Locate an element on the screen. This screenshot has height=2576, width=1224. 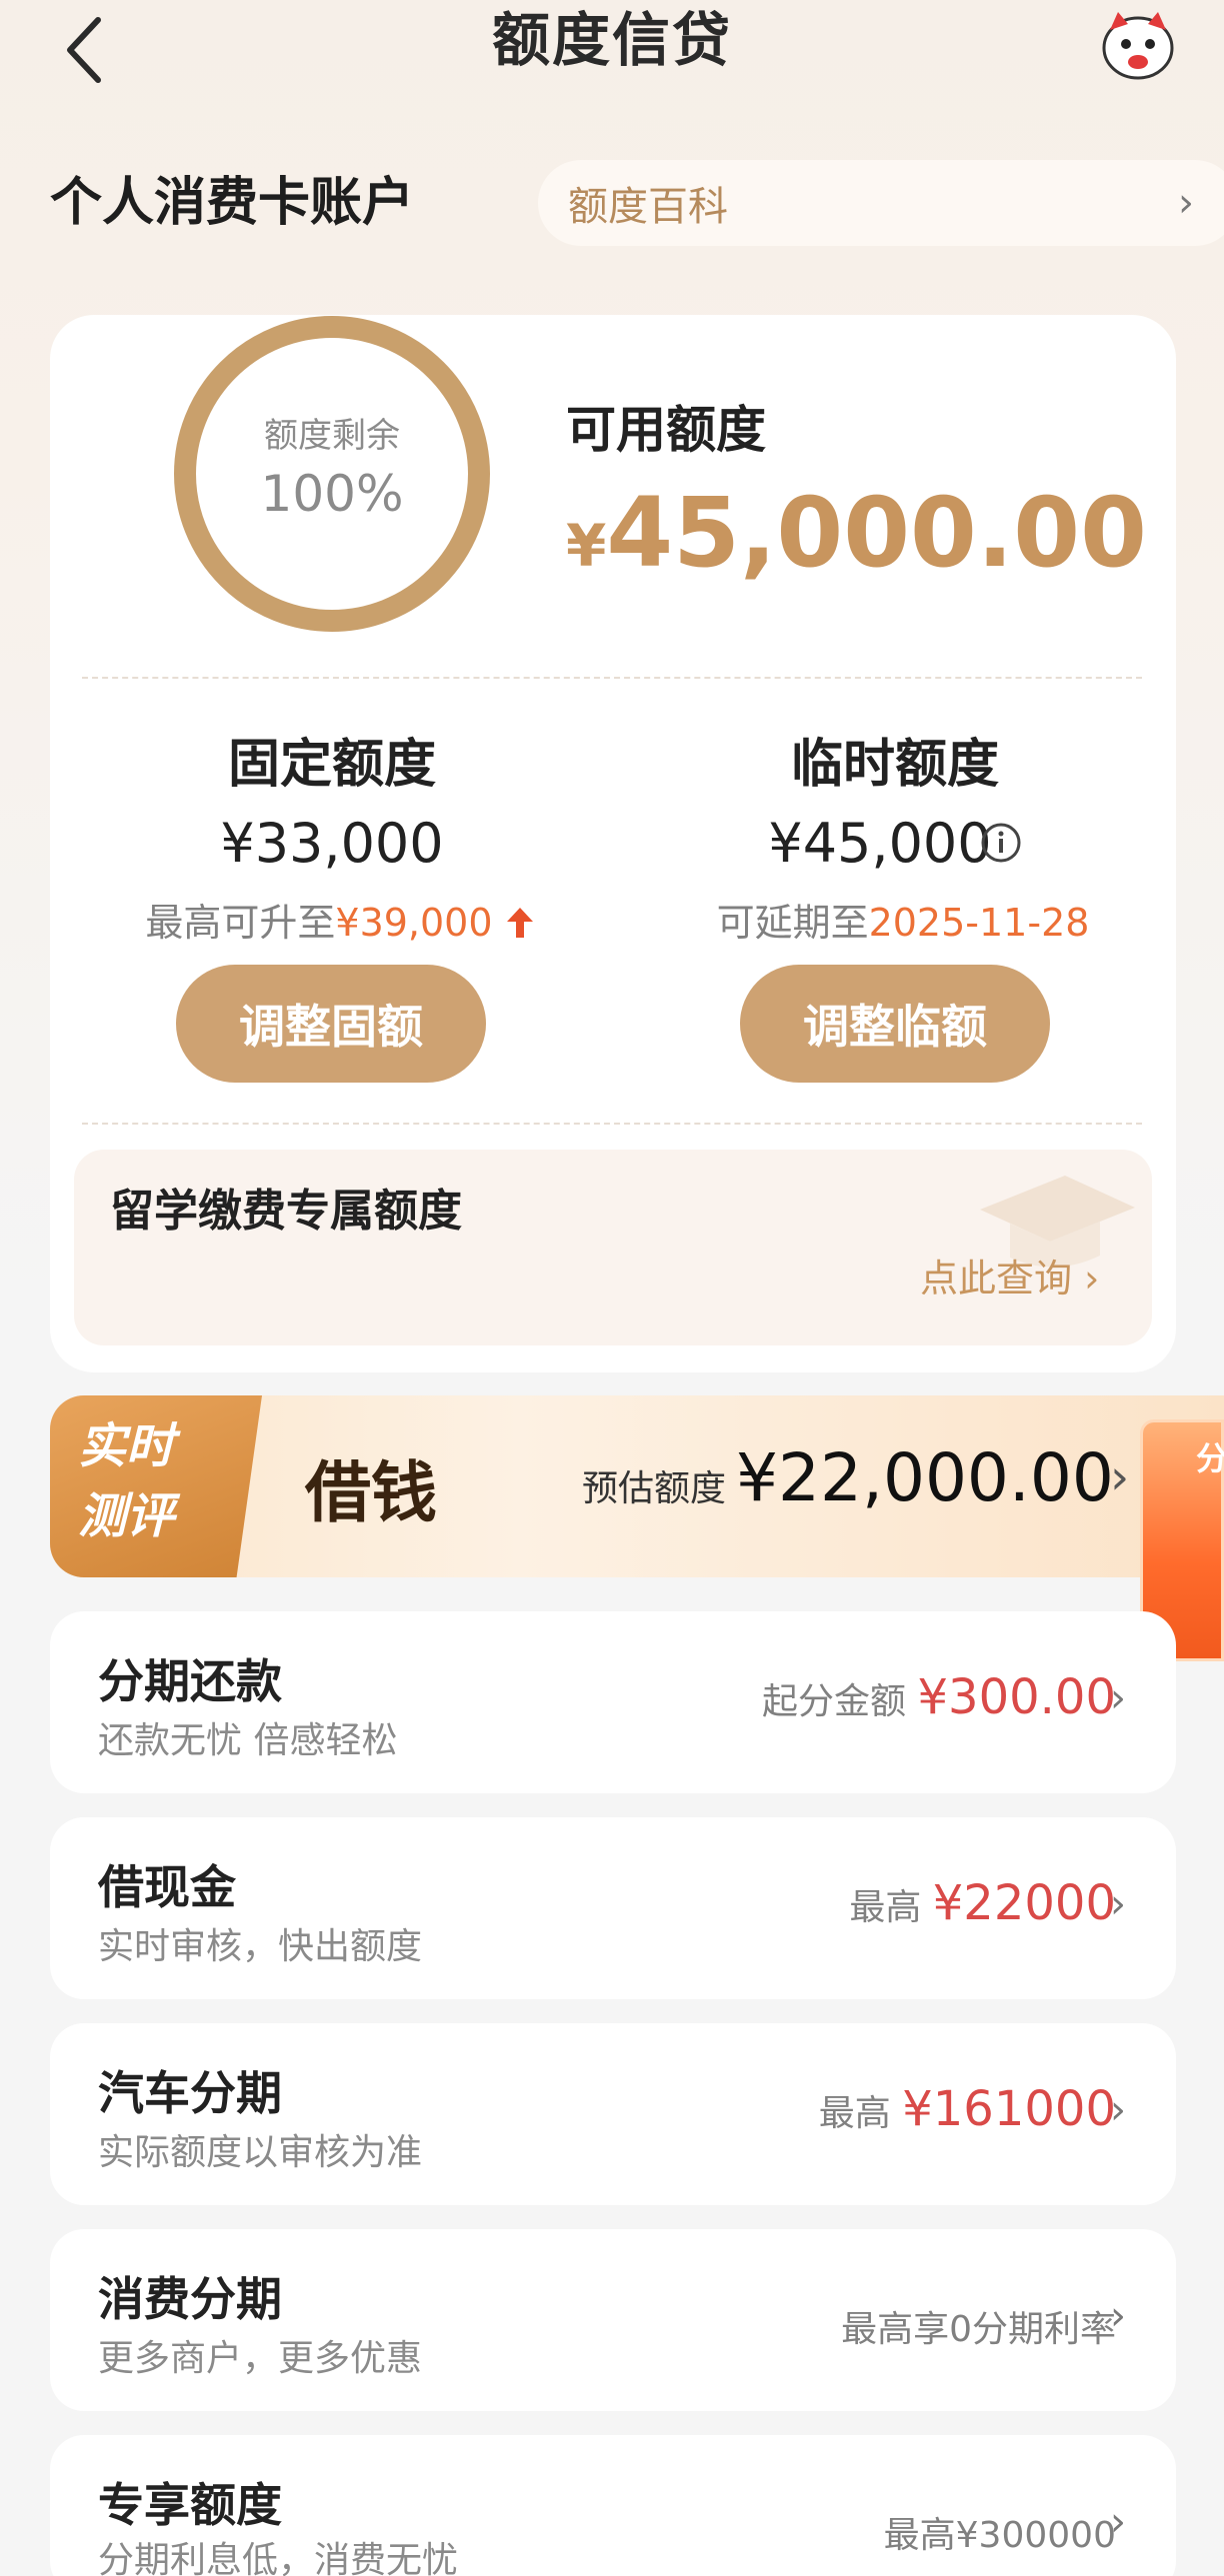
fixed-sub-value: ¥39,000 is located at coordinates (414, 923).